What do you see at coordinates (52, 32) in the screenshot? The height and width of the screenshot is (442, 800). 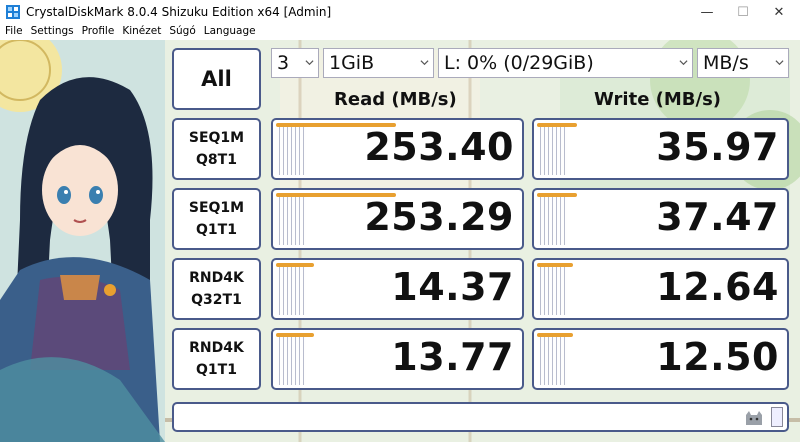 I see `menu-settings: Settings` at bounding box center [52, 32].